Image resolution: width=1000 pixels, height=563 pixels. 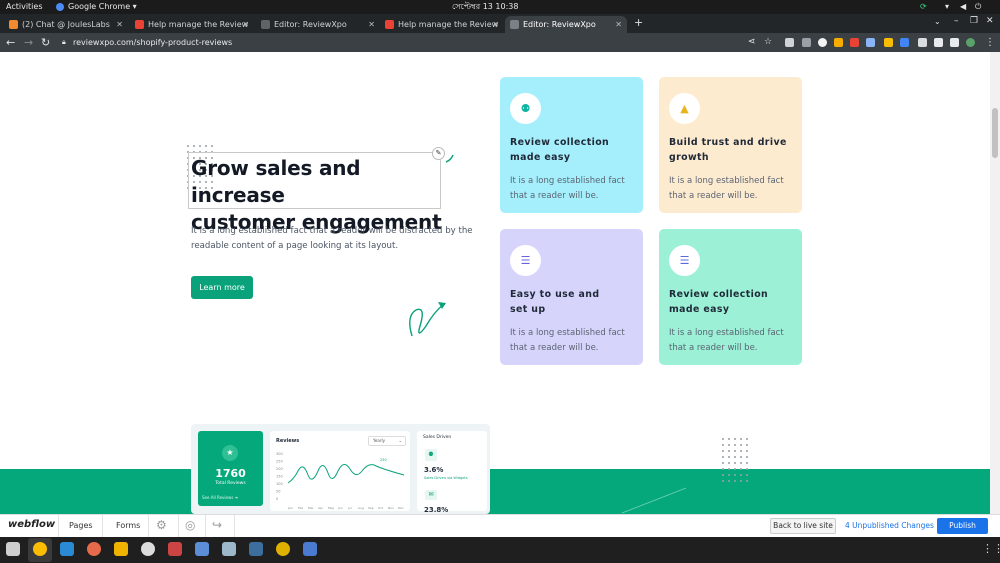 What do you see at coordinates (991, 548) in the screenshot?
I see `app-grid-icon: ⋮⋮` at bounding box center [991, 548].